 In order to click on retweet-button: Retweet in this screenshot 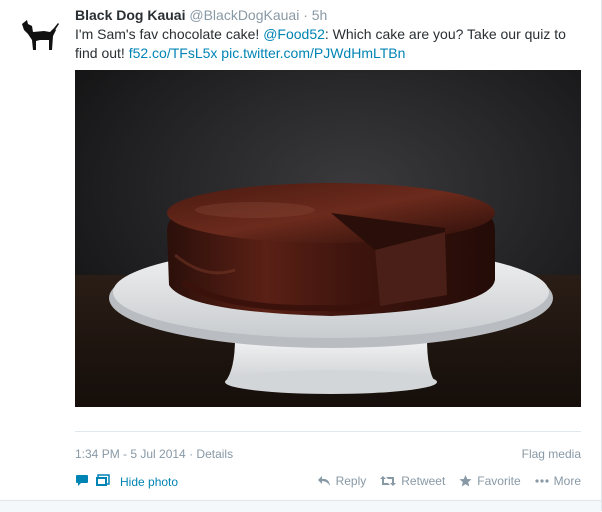, I will do `click(412, 481)`.